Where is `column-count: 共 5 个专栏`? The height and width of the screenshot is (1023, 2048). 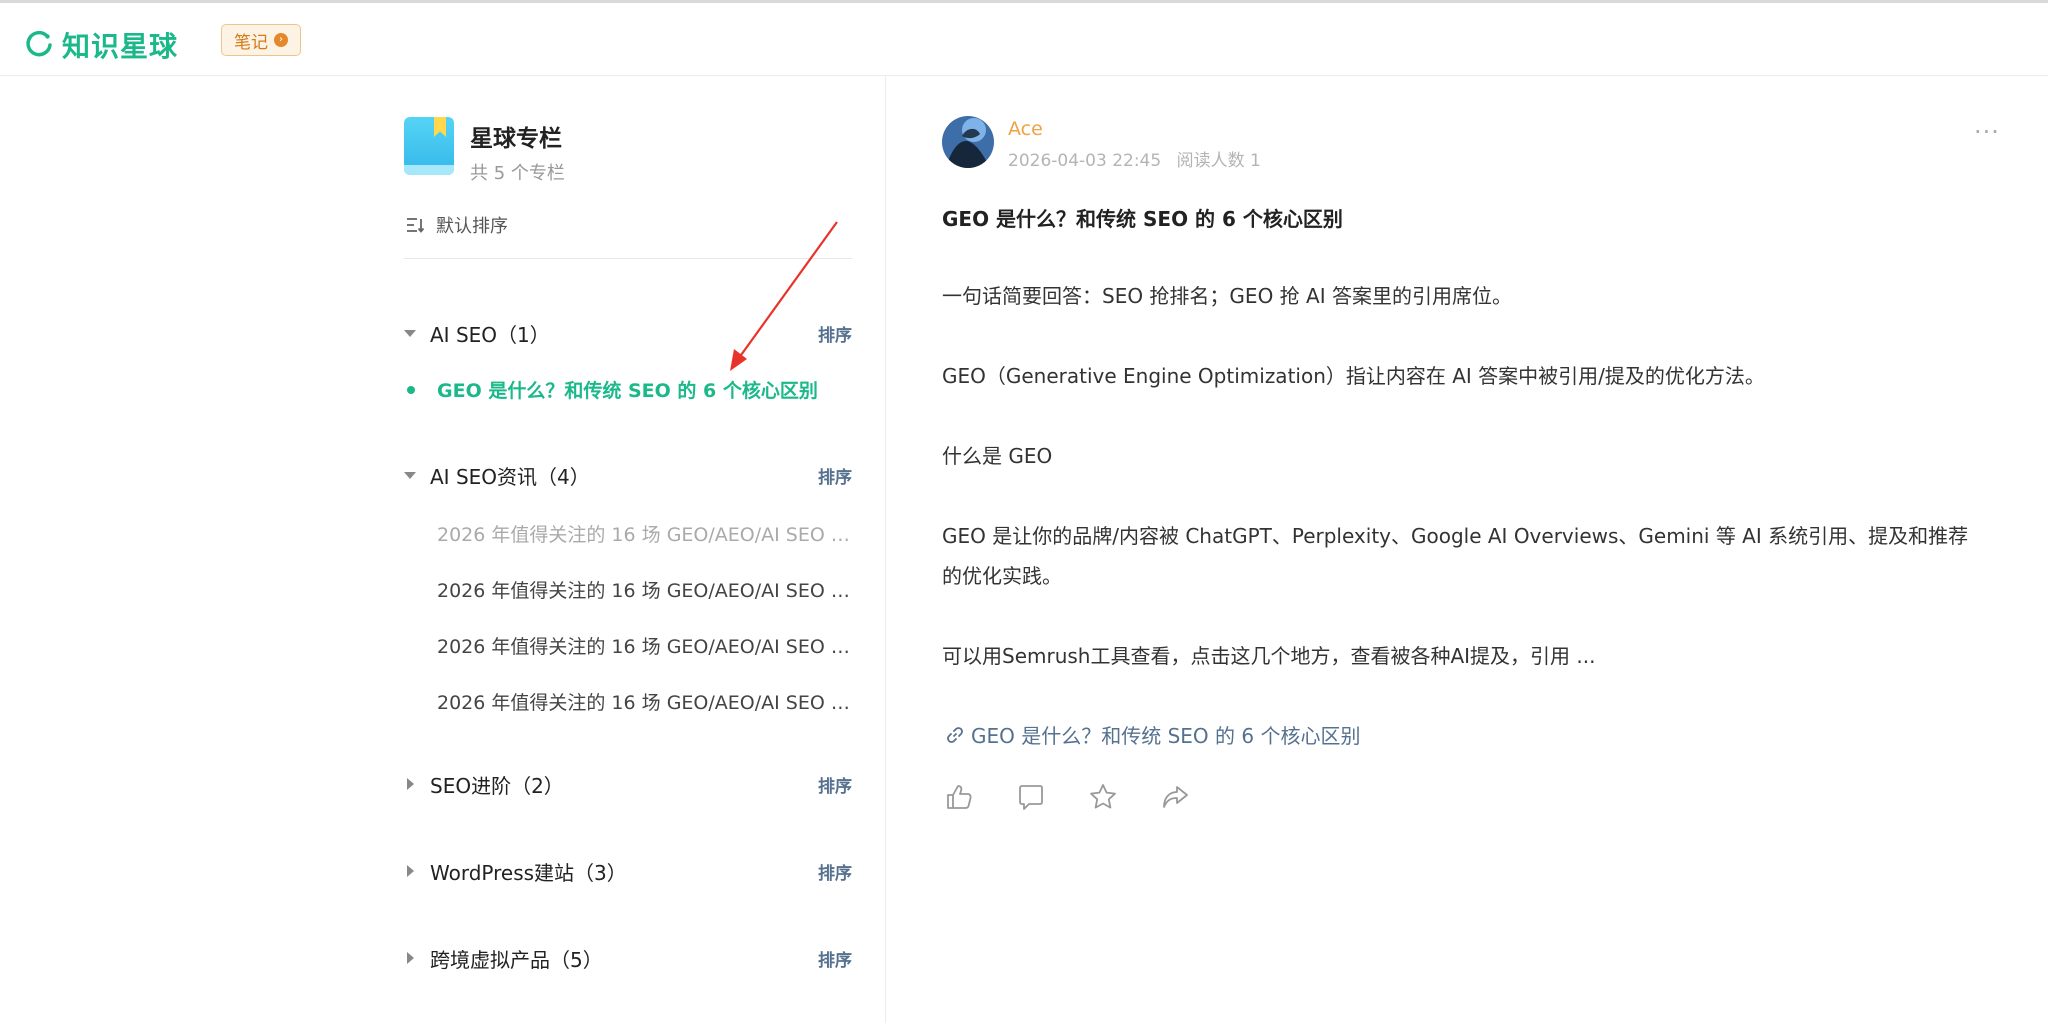 column-count: 共 5 个专栏 is located at coordinates (517, 173).